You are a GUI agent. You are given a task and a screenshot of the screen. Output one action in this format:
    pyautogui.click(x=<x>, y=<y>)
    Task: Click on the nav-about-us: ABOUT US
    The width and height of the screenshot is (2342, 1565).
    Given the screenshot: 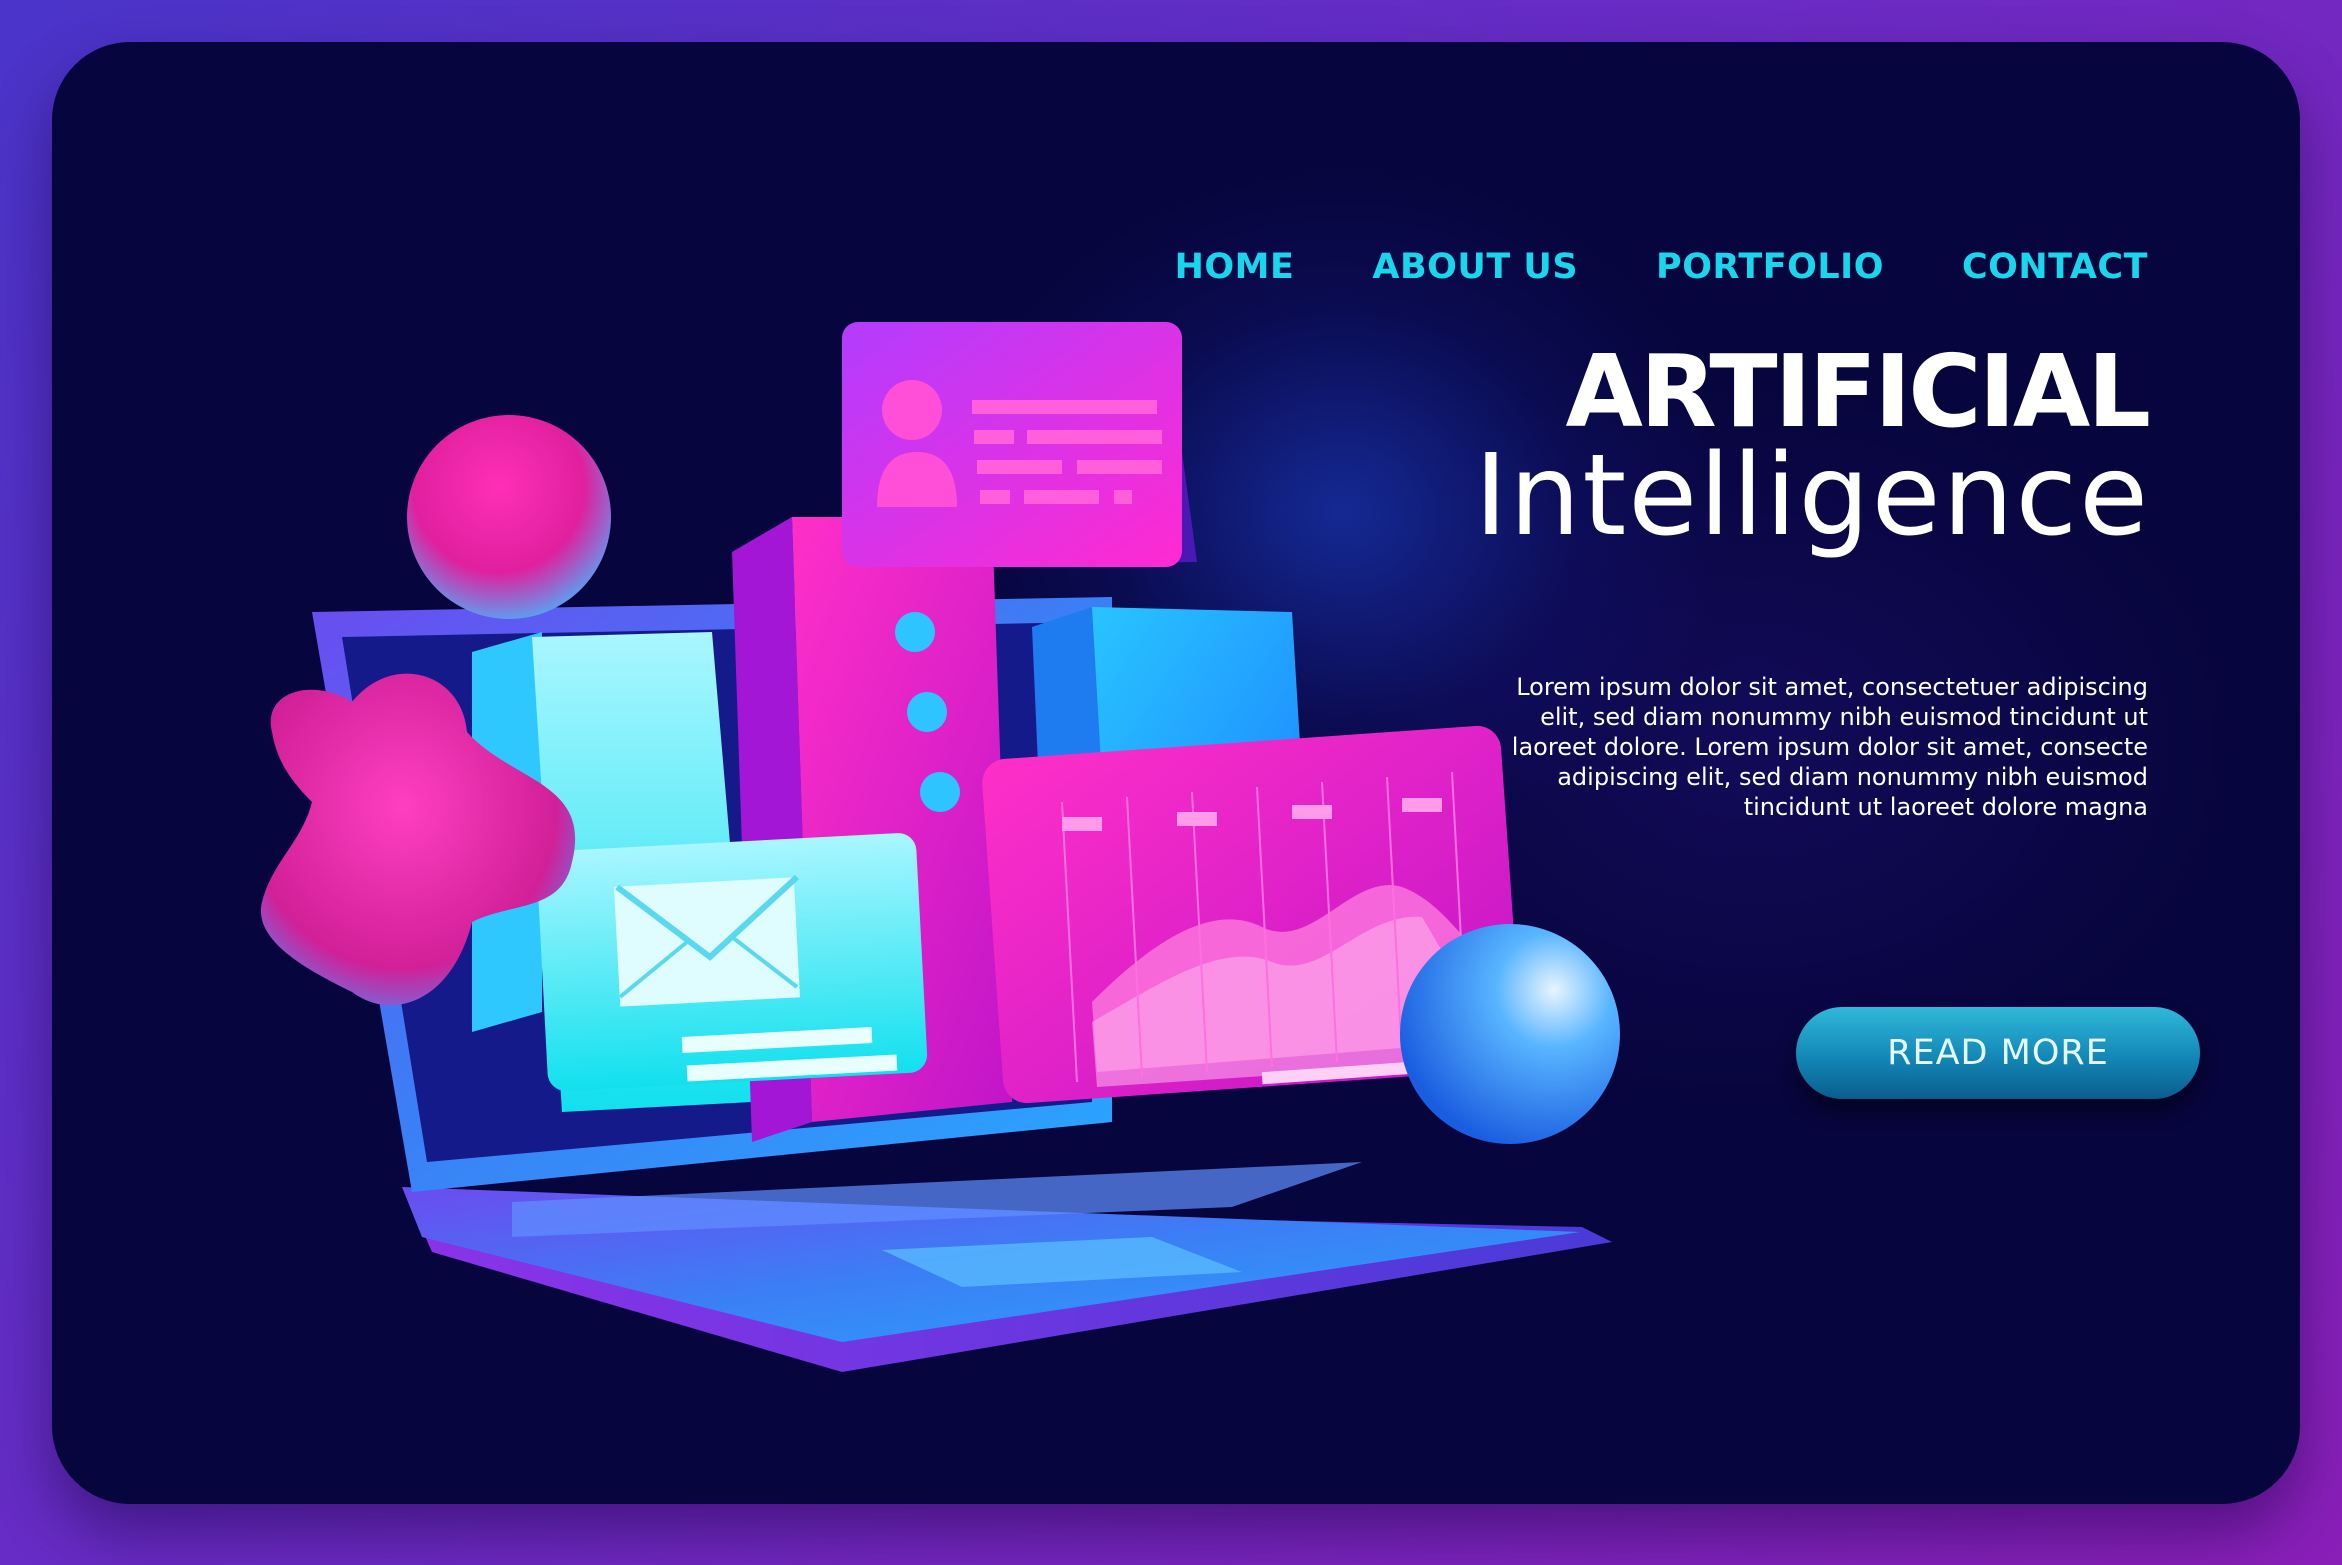 What is the action you would take?
    pyautogui.click(x=1475, y=267)
    